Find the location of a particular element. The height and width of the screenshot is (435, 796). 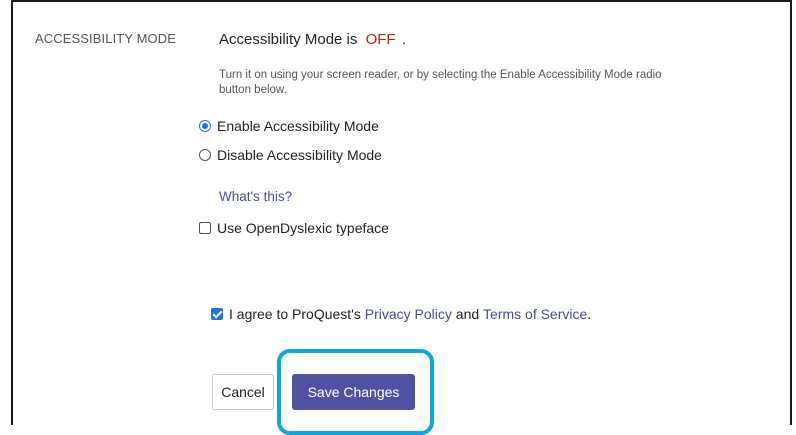

agree-prefix: I agree to ProQuest's is located at coordinates (295, 314).